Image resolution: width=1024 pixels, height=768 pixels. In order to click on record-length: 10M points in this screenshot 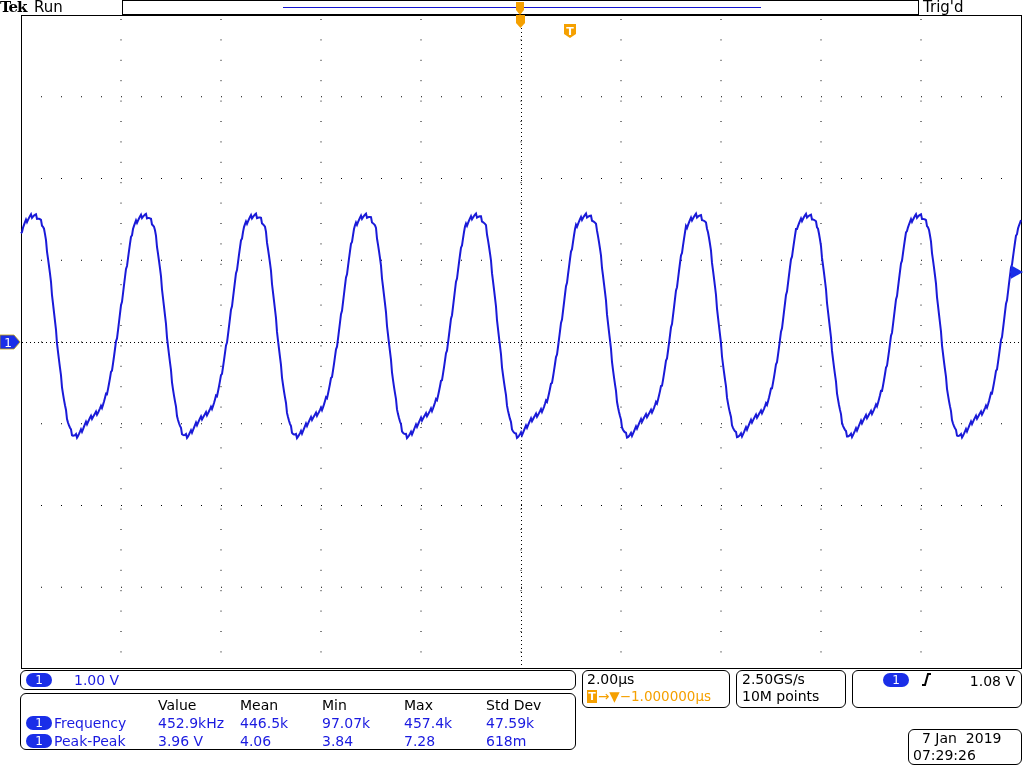, I will do `click(781, 696)`.